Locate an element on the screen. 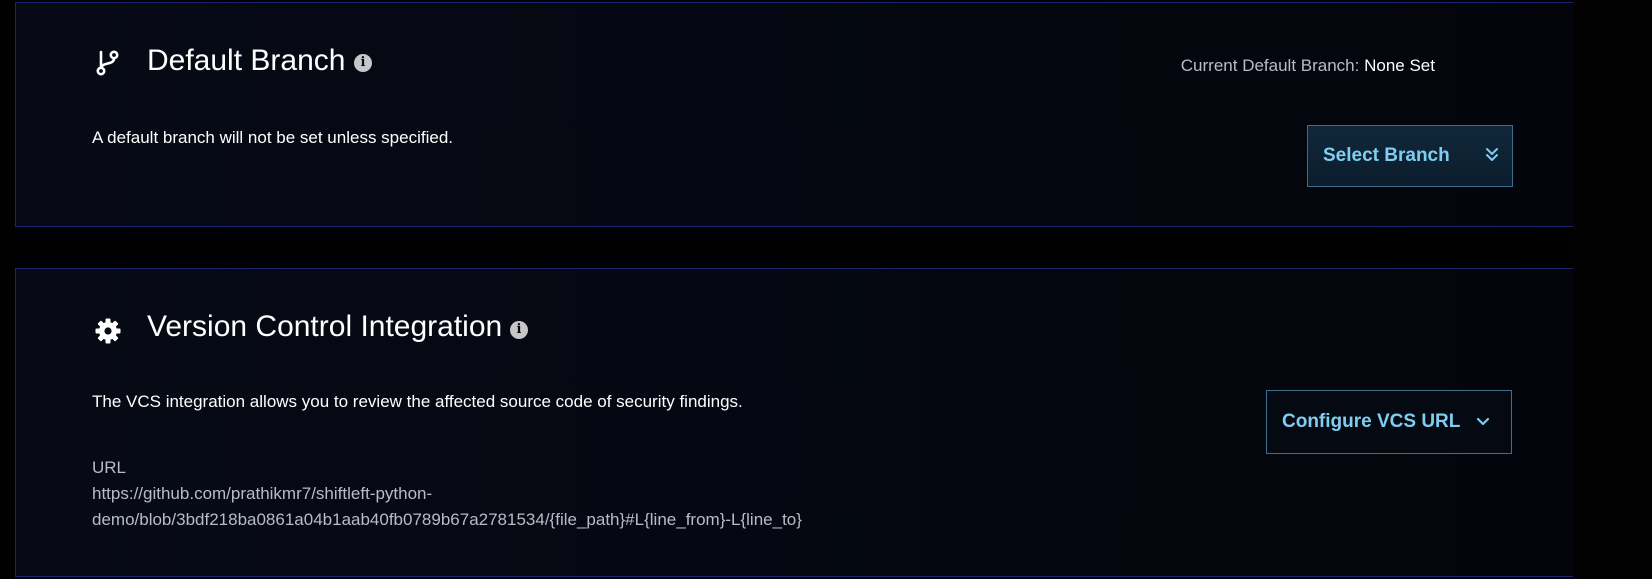 The height and width of the screenshot is (579, 1652). current-default-branch-value: None Set is located at coordinates (1399, 65).